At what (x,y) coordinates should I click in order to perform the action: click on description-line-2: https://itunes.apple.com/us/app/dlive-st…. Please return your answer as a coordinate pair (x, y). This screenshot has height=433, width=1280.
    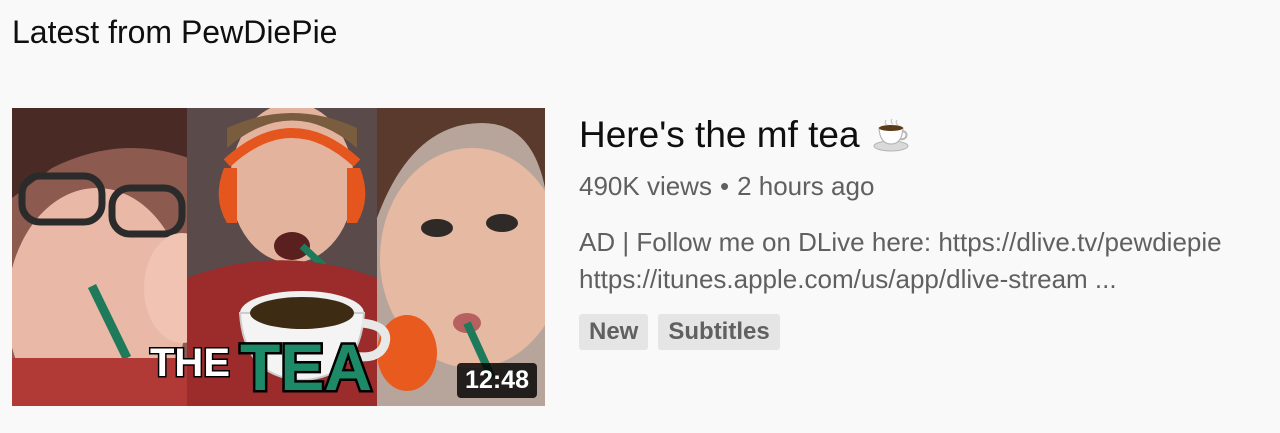
    Looking at the image, I should click on (848, 279).